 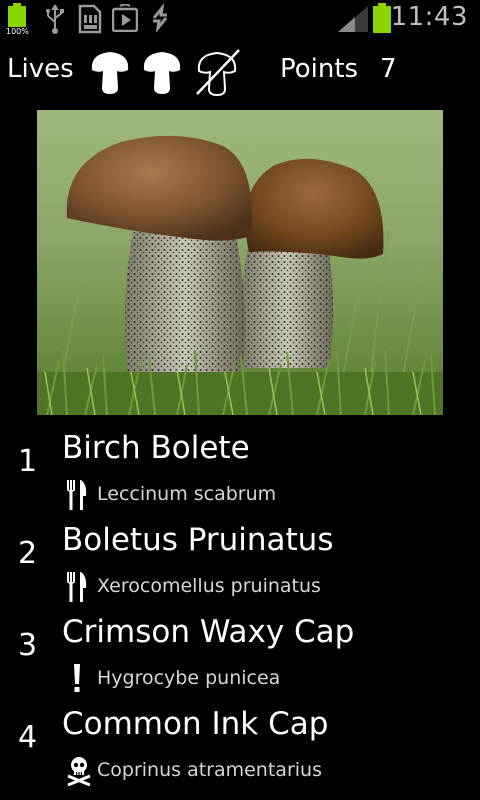 I want to click on answer-option-3: 3 Crimson Waxy Cap Hygrocybe punicea, so click(x=240, y=660).